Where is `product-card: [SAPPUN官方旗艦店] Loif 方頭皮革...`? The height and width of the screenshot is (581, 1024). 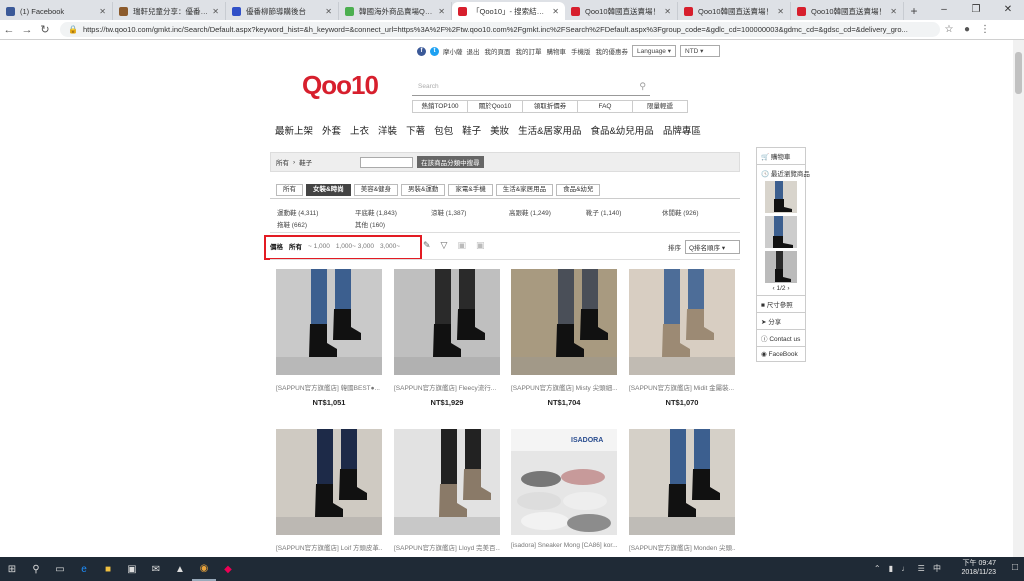
product-card: [SAPPUN官方旗艦店] Loif 方頭皮革... is located at coordinates (329, 493).